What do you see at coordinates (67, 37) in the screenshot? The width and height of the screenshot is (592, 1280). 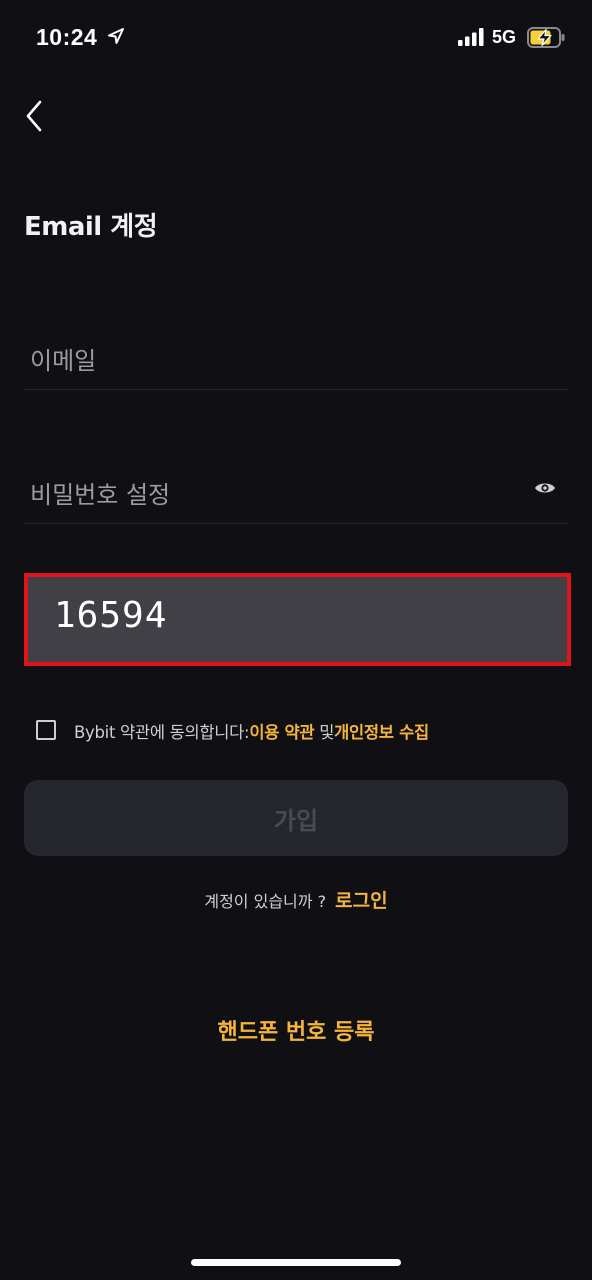 I see `status-time: 10:24` at bounding box center [67, 37].